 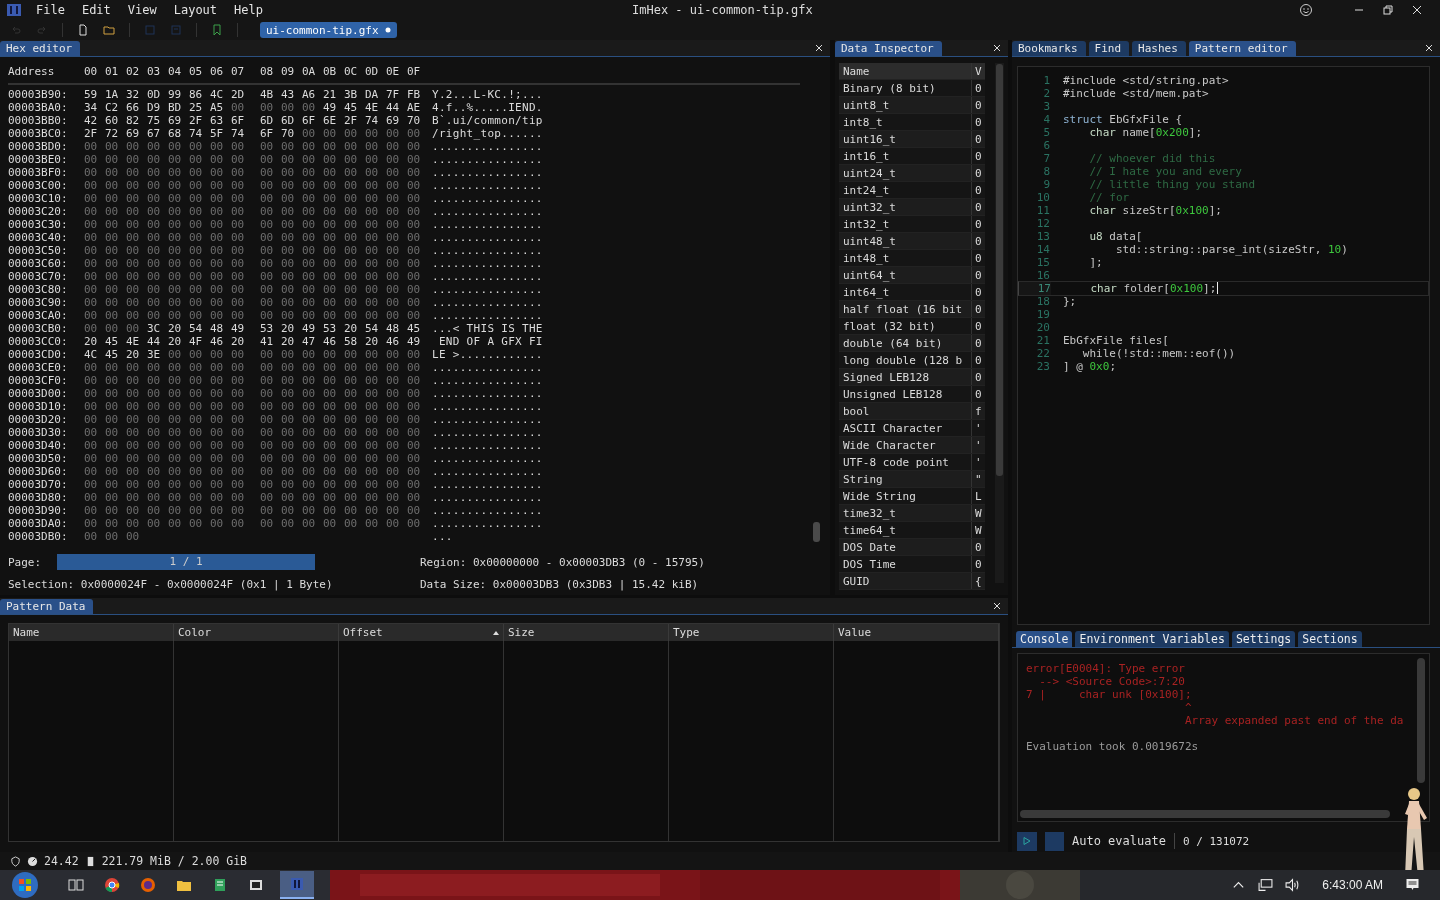 I want to click on byte-cell: 6D, so click(x=288, y=120).